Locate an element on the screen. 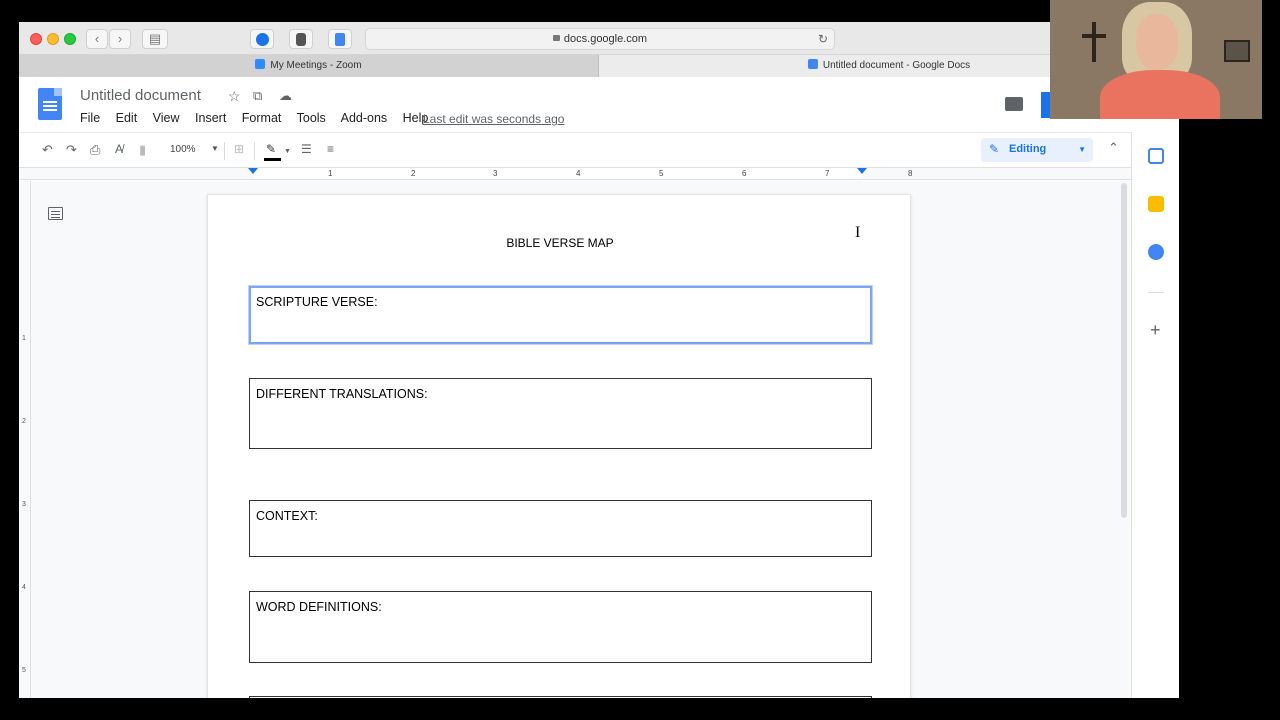 The width and height of the screenshot is (1280, 720). tab-label: Untitled document - Google Docs is located at coordinates (896, 65).